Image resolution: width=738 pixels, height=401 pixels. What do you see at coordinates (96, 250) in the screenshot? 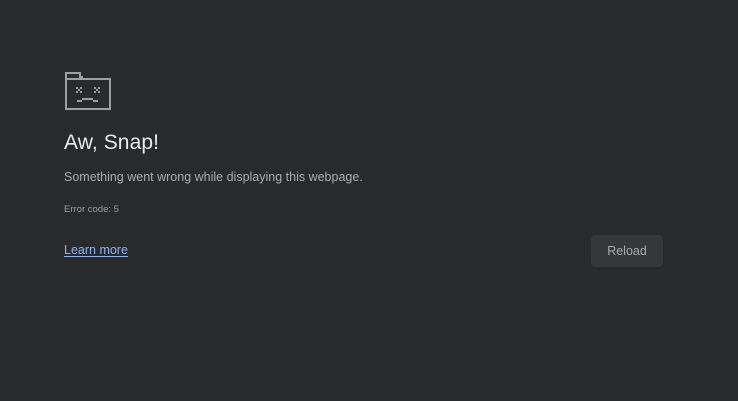
I see `learn-more-link: Learn more` at bounding box center [96, 250].